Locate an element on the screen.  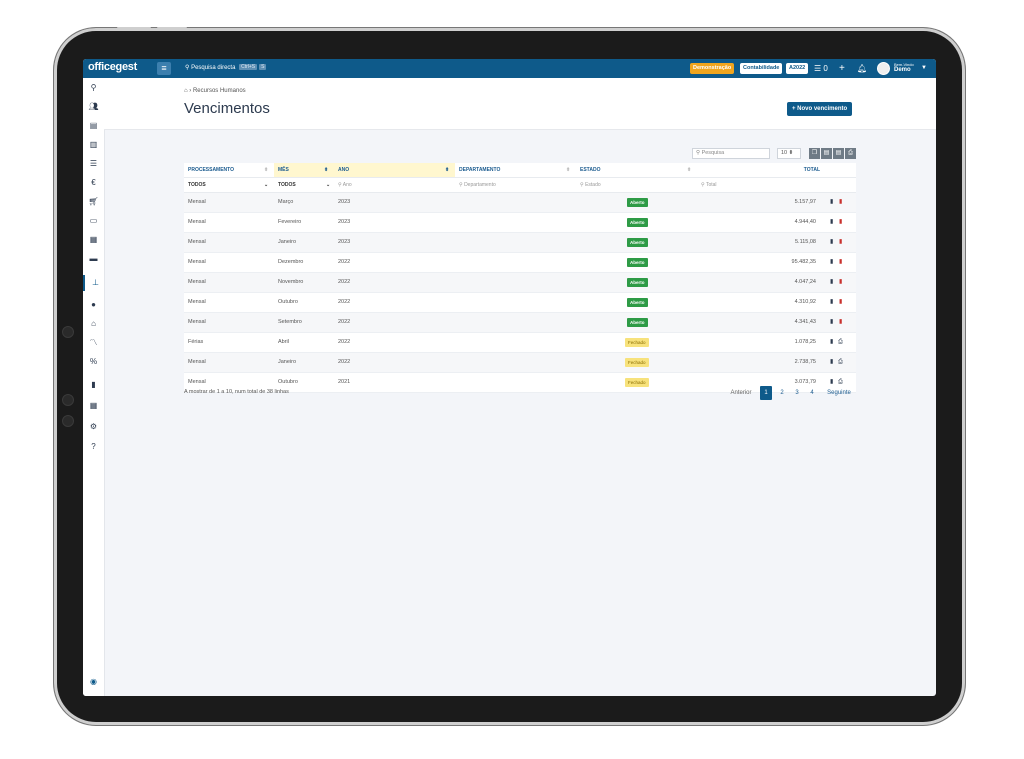
table-row: Mensal Fevereiro 2023 Aberto 4.944,40 ▮ ▮ is located at coordinates (520, 223).